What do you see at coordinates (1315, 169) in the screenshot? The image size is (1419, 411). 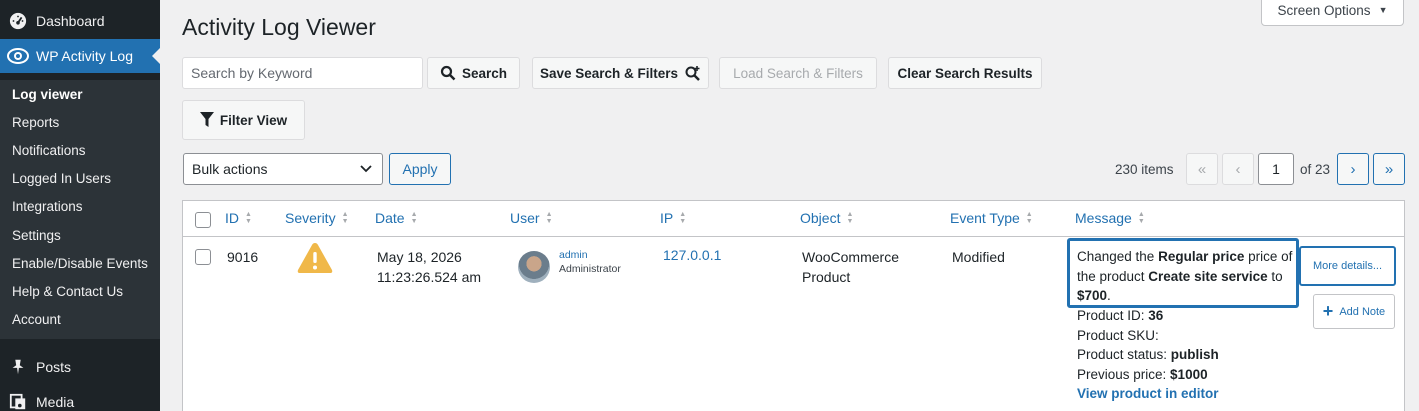 I see `total-pages: of 23` at bounding box center [1315, 169].